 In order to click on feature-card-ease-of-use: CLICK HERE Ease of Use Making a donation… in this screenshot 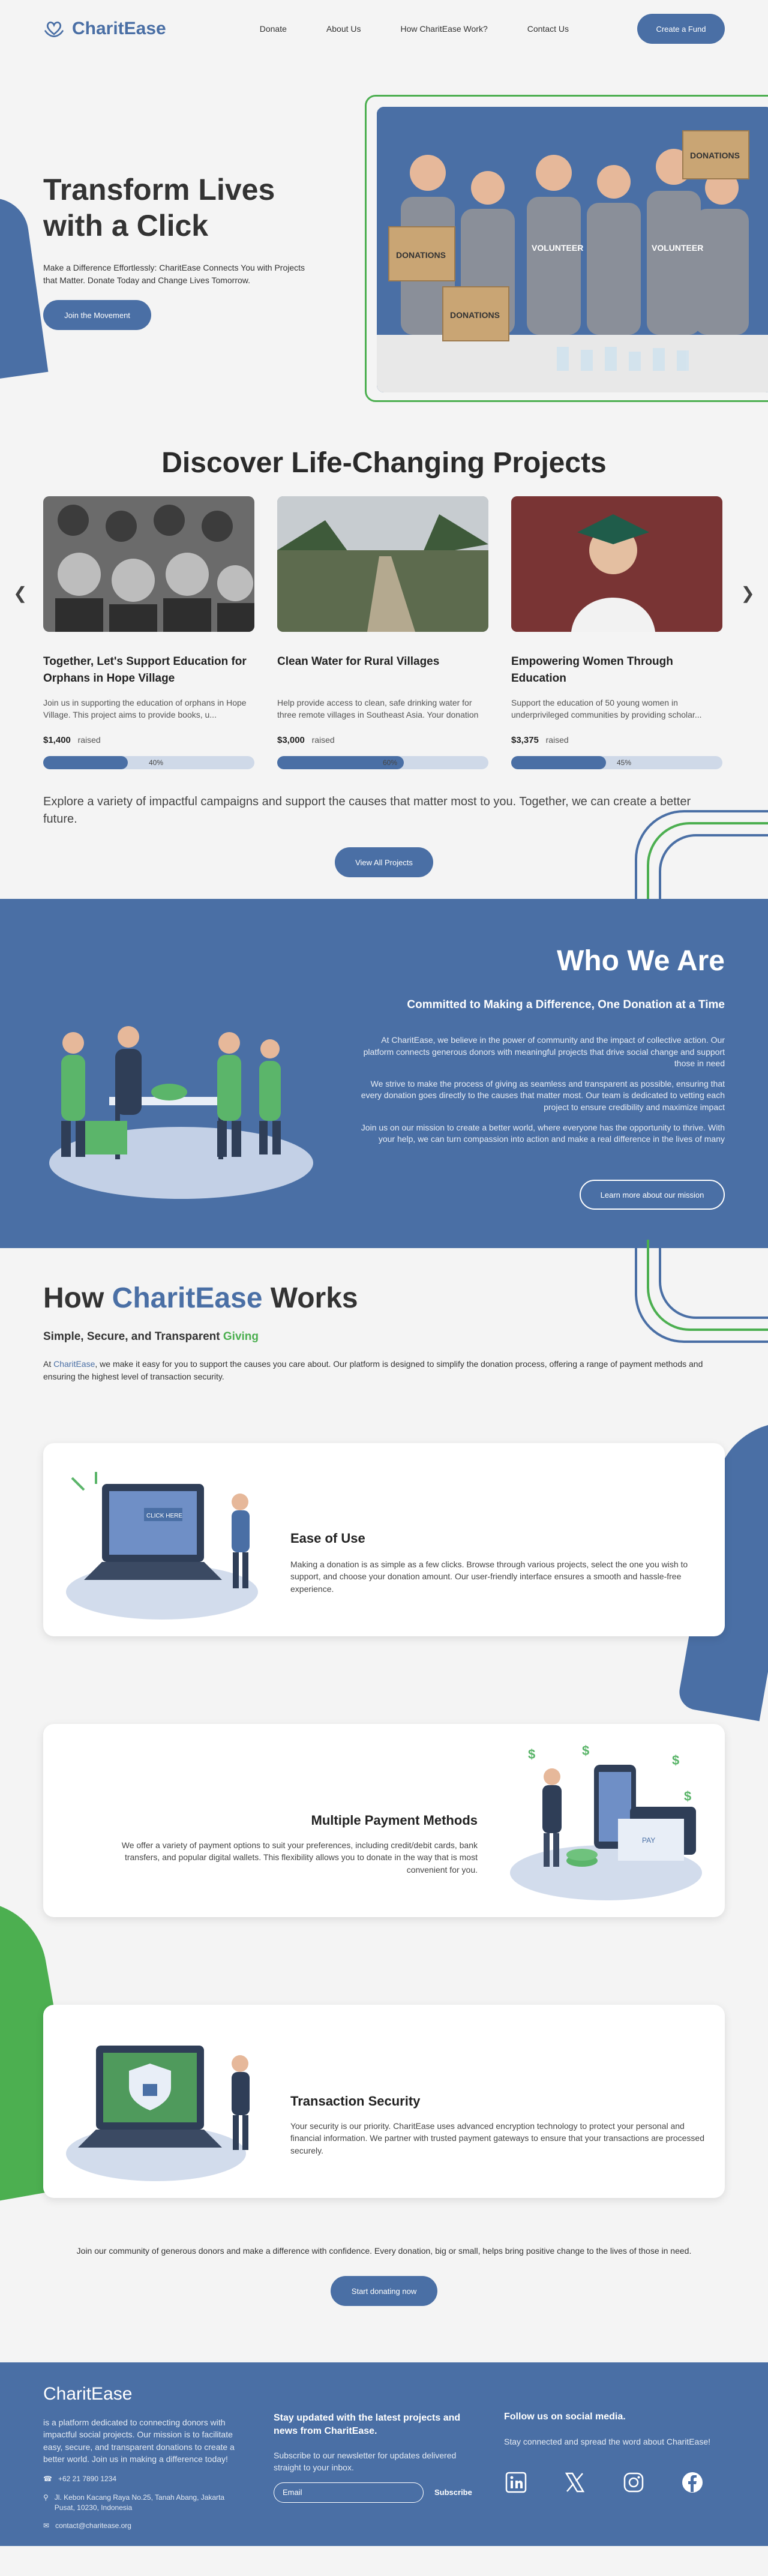, I will do `click(384, 1539)`.